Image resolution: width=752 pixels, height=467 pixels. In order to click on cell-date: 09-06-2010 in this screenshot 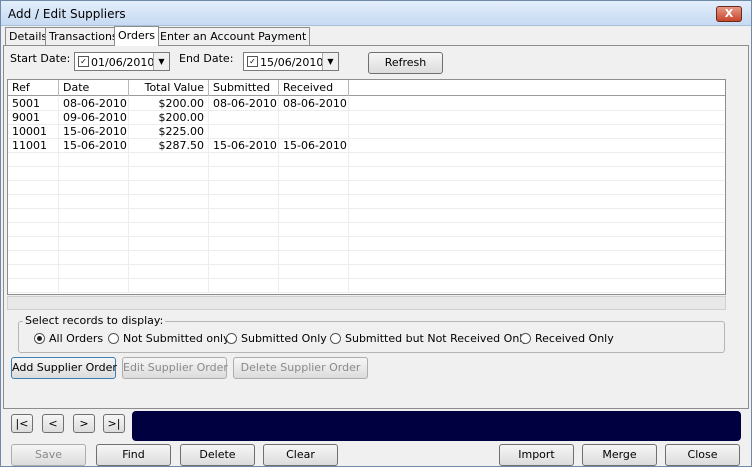, I will do `click(94, 118)`.